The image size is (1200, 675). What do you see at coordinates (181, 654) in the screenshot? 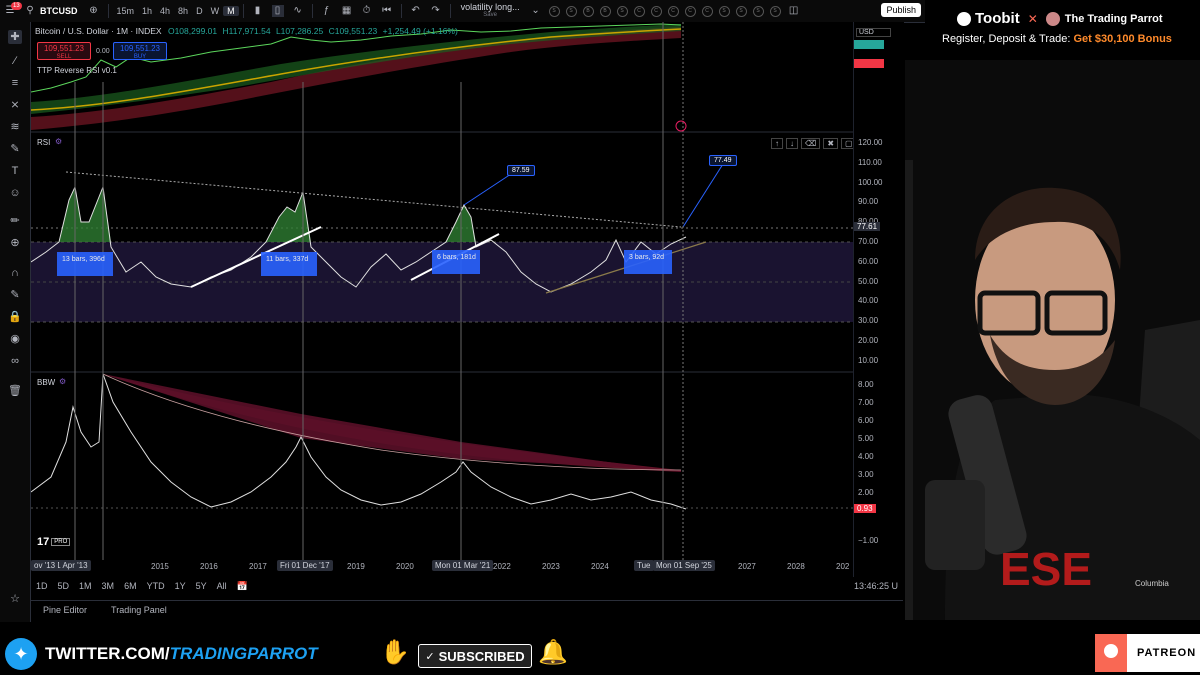
I see `twitter-link: TWITTER.COM/TRADINGPARROT` at bounding box center [181, 654].